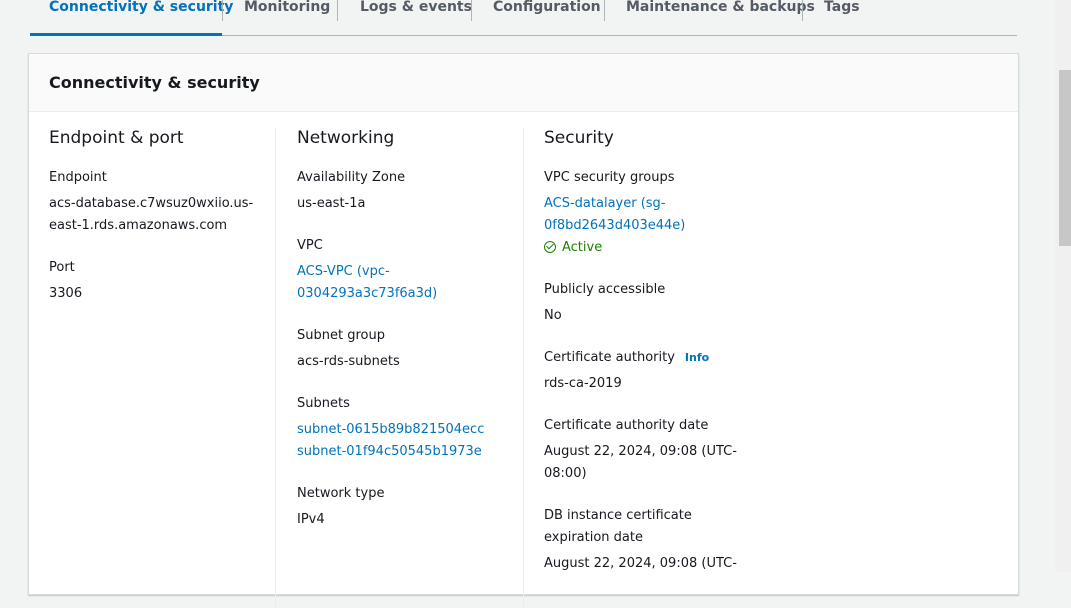 The height and width of the screenshot is (608, 1071). I want to click on certificate-authority-value: rds-ca-2019, so click(583, 383).